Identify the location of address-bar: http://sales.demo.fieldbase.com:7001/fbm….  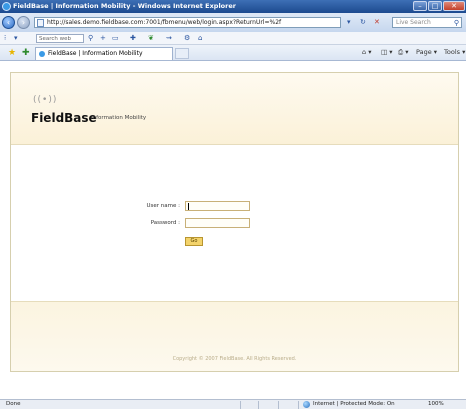
(187, 22).